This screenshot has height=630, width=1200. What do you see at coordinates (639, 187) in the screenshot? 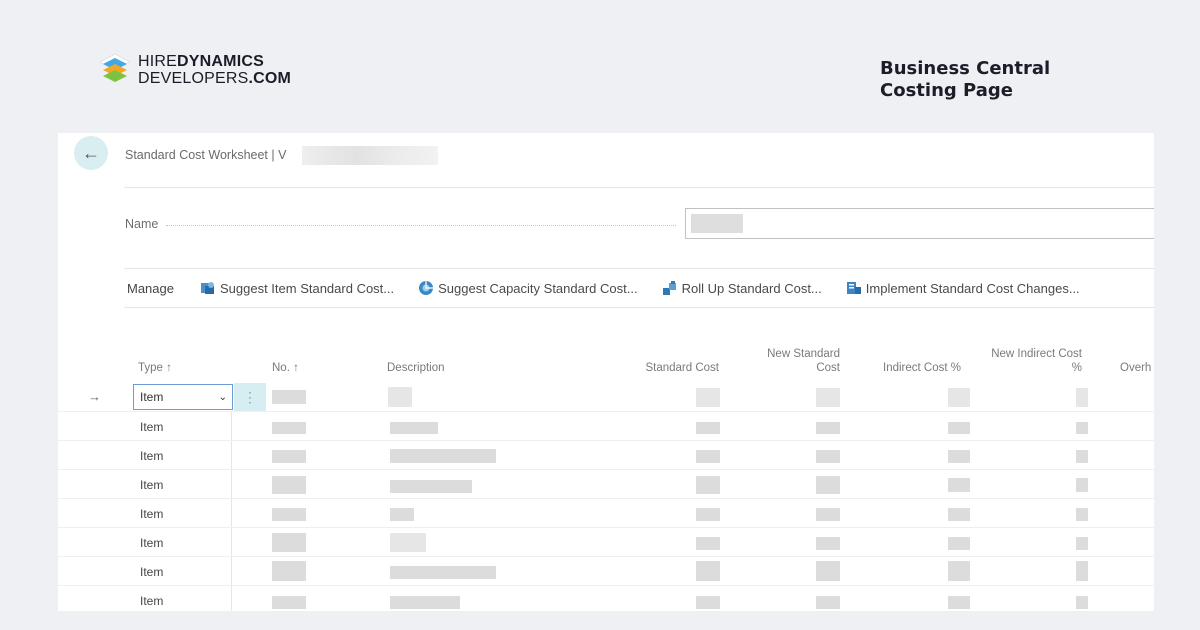
I see `header-divider` at bounding box center [639, 187].